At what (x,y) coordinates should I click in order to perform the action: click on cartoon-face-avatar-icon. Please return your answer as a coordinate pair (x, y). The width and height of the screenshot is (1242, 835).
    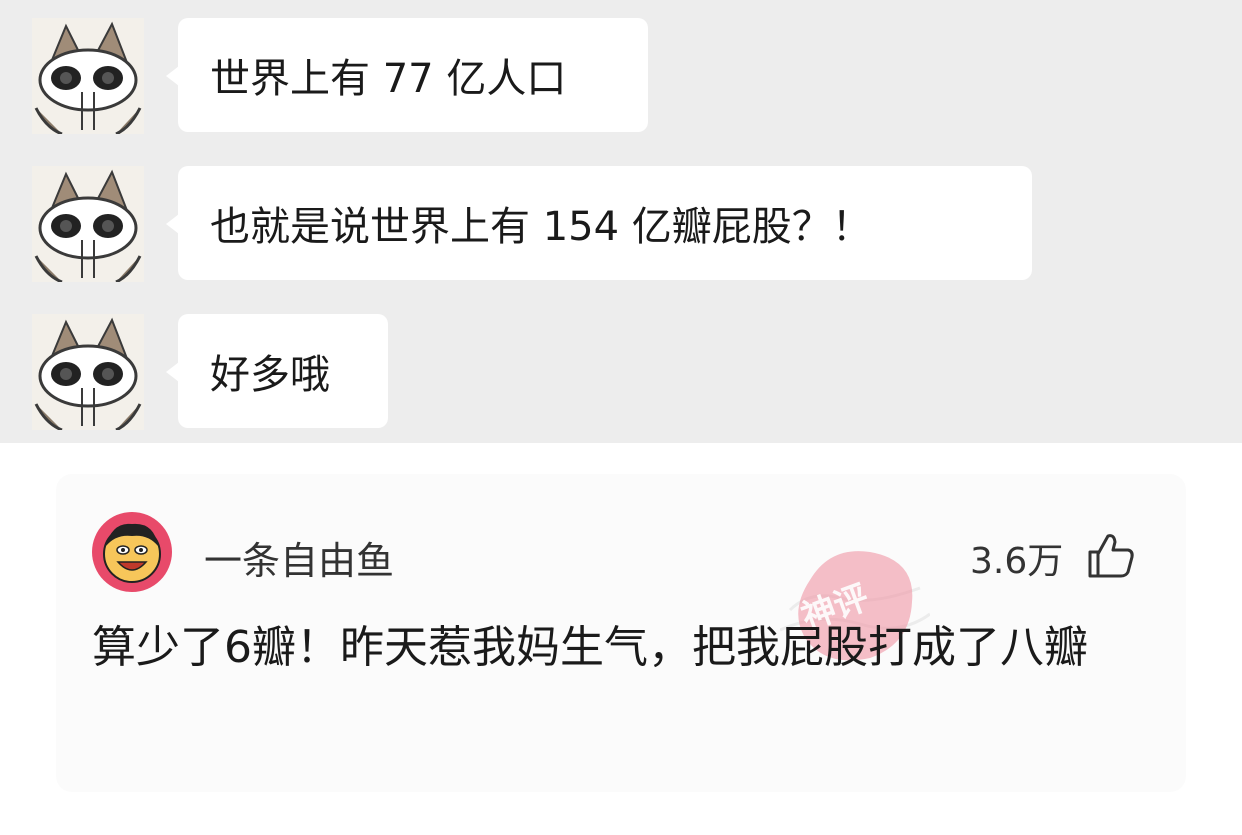
    Looking at the image, I should click on (132, 552).